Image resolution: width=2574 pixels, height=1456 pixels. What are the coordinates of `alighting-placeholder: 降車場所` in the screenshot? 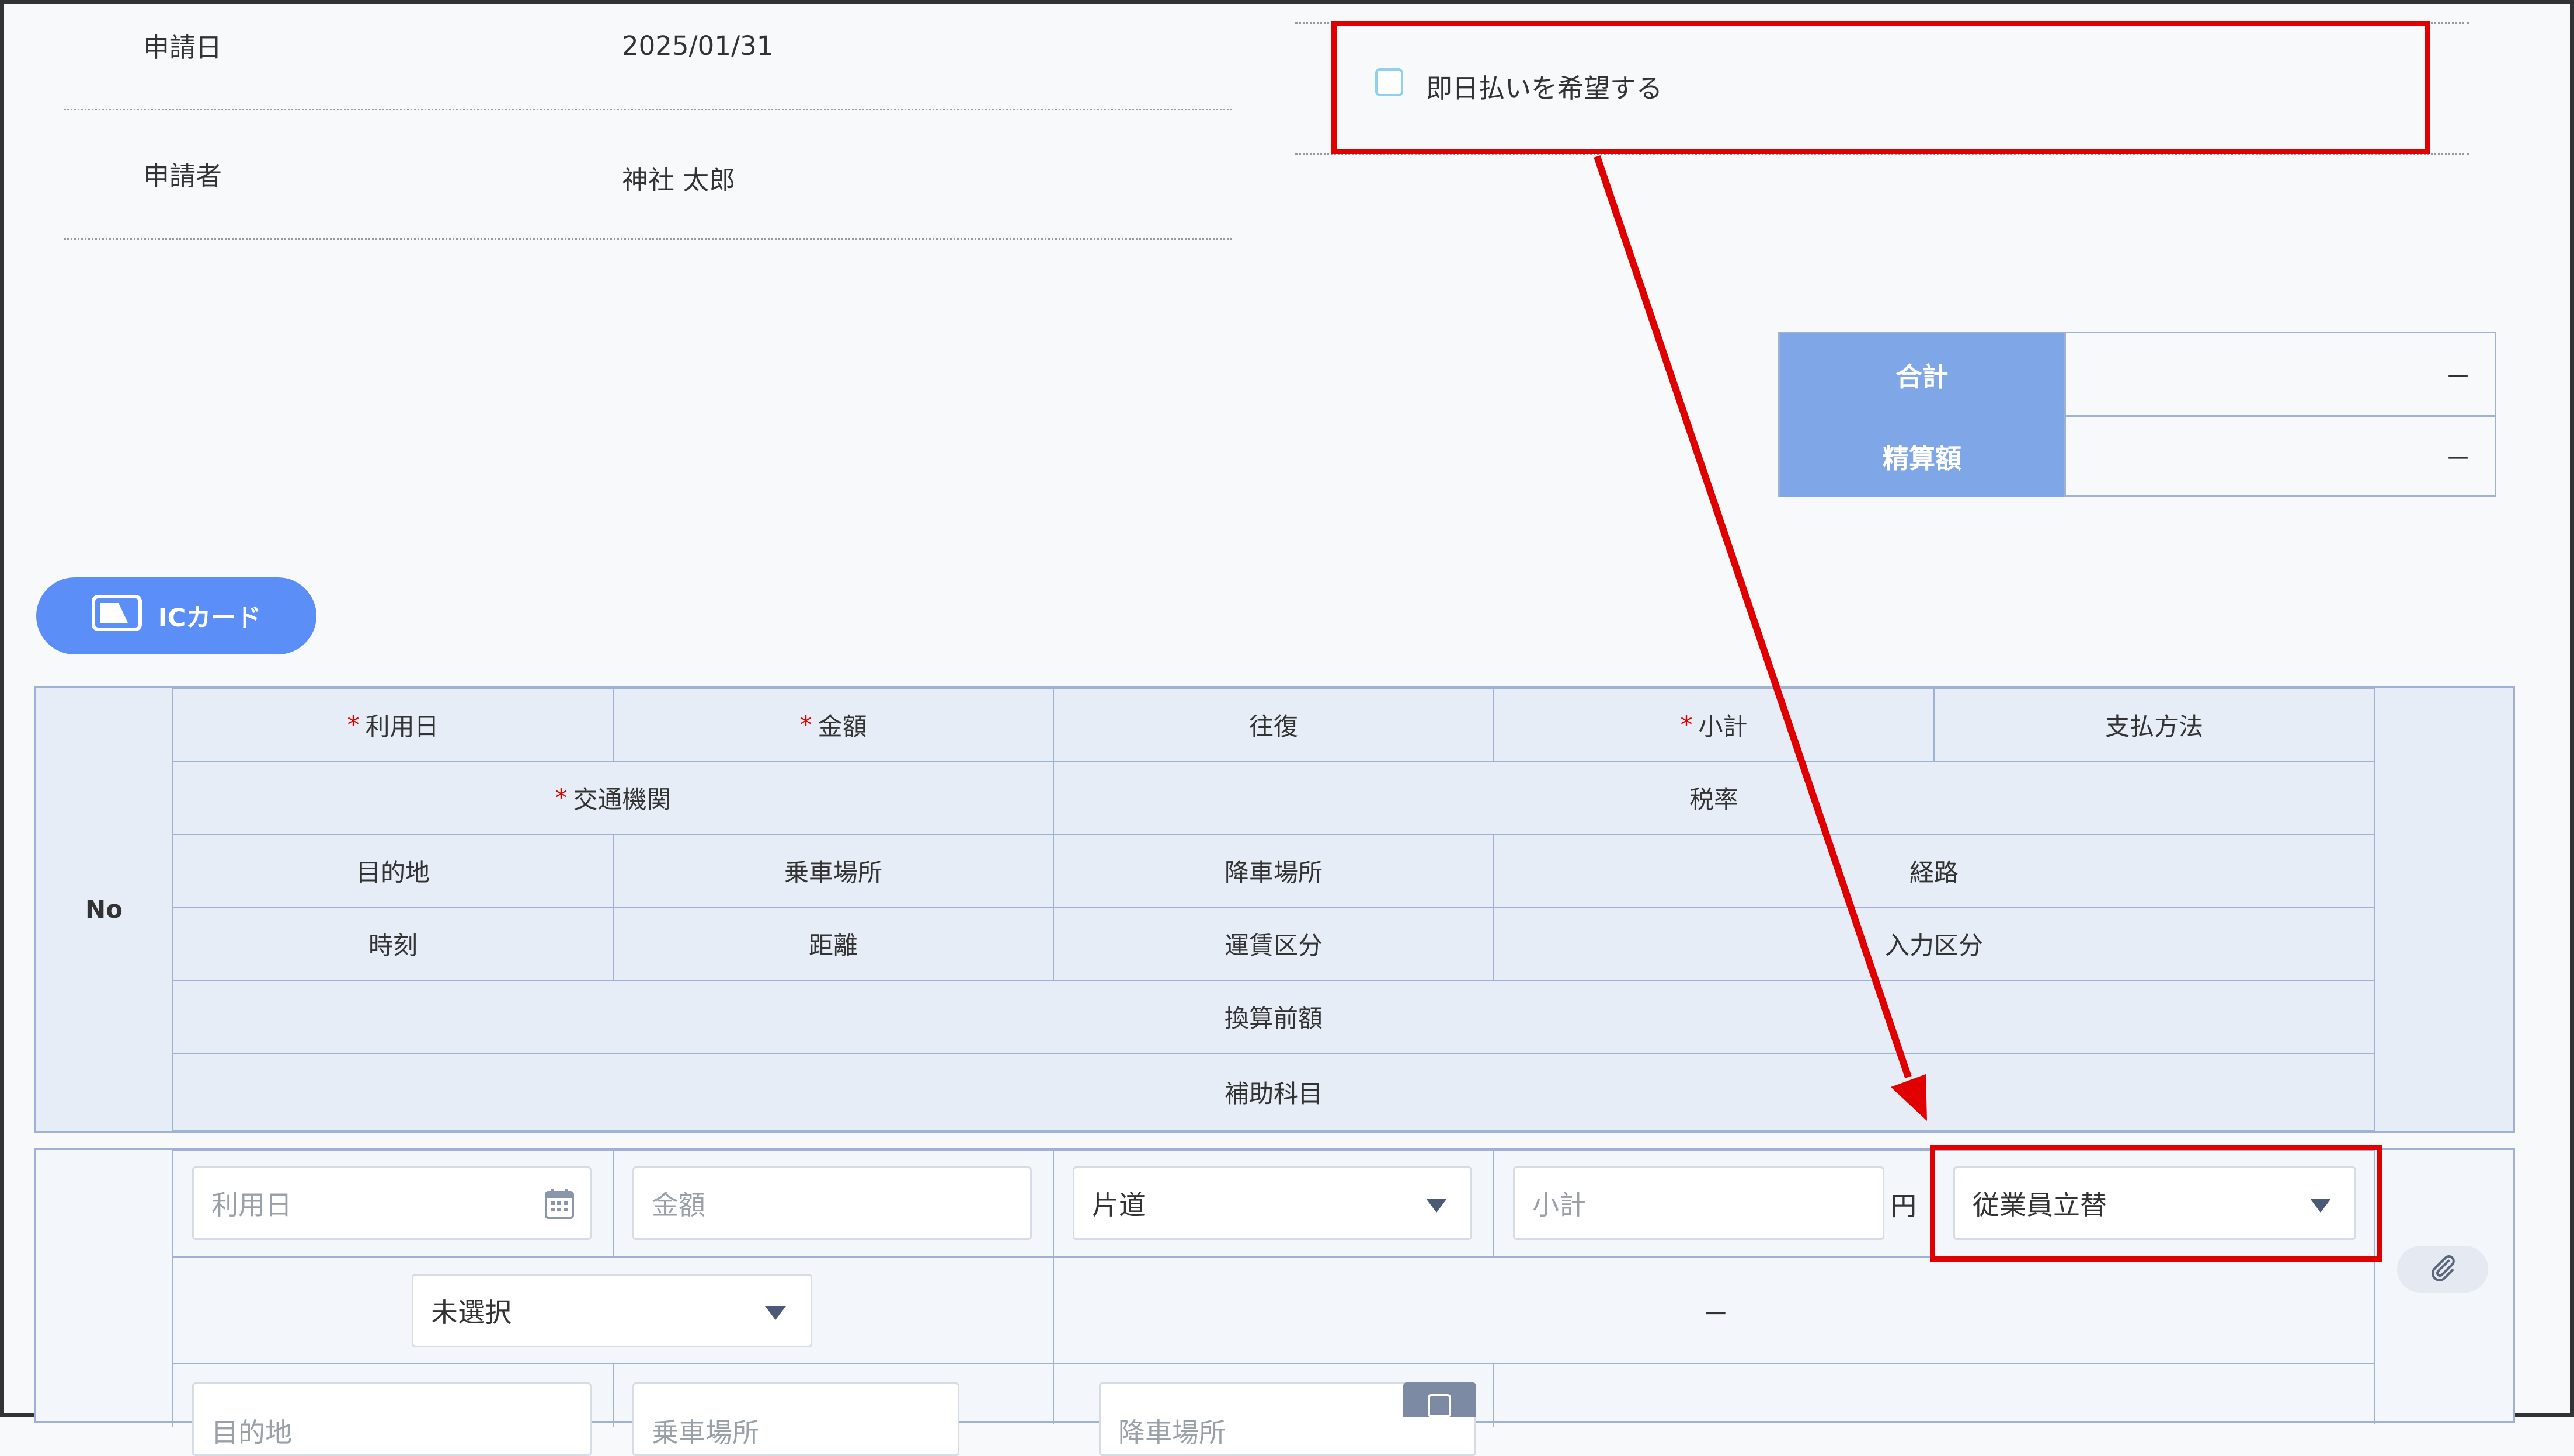 It's located at (1172, 1432).